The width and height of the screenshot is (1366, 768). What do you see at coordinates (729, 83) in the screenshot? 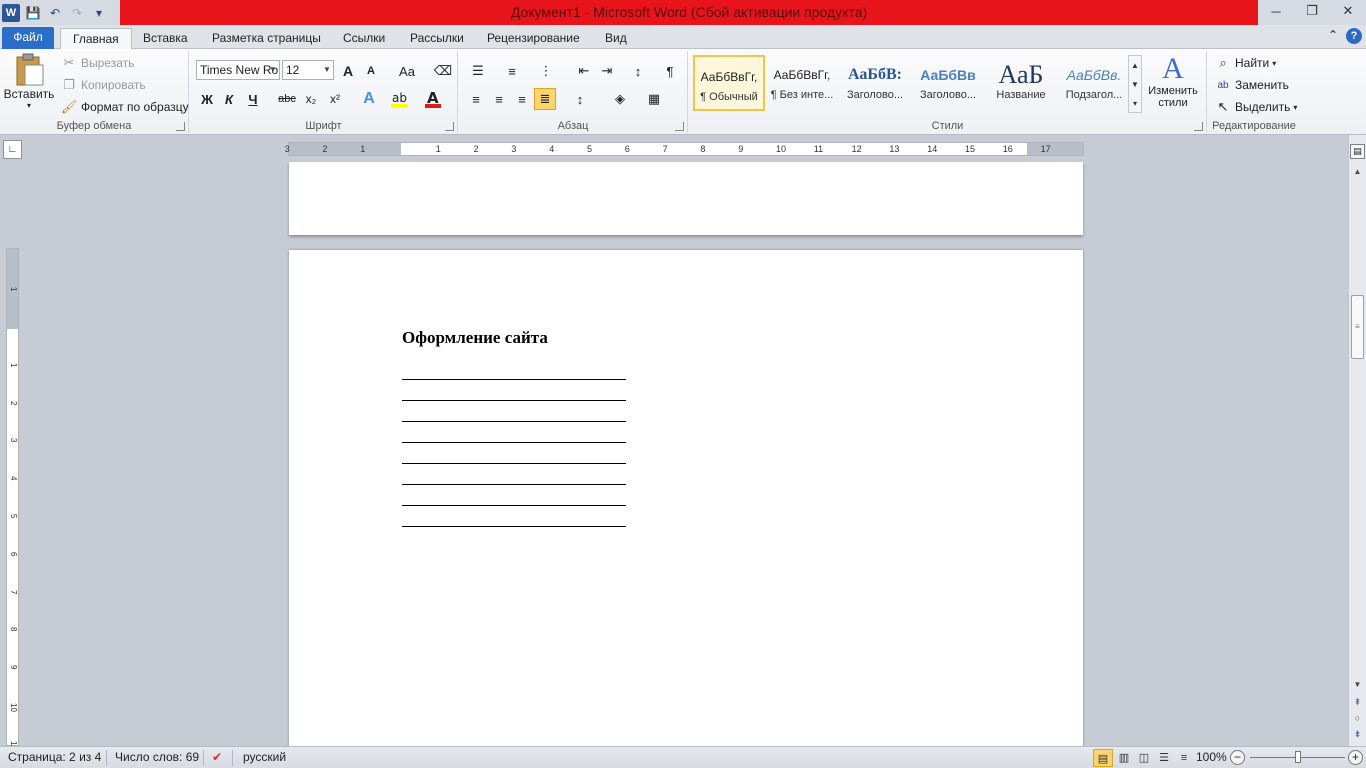
I see `style-normal: АаБбВвГг, ¶ Обычный` at bounding box center [729, 83].